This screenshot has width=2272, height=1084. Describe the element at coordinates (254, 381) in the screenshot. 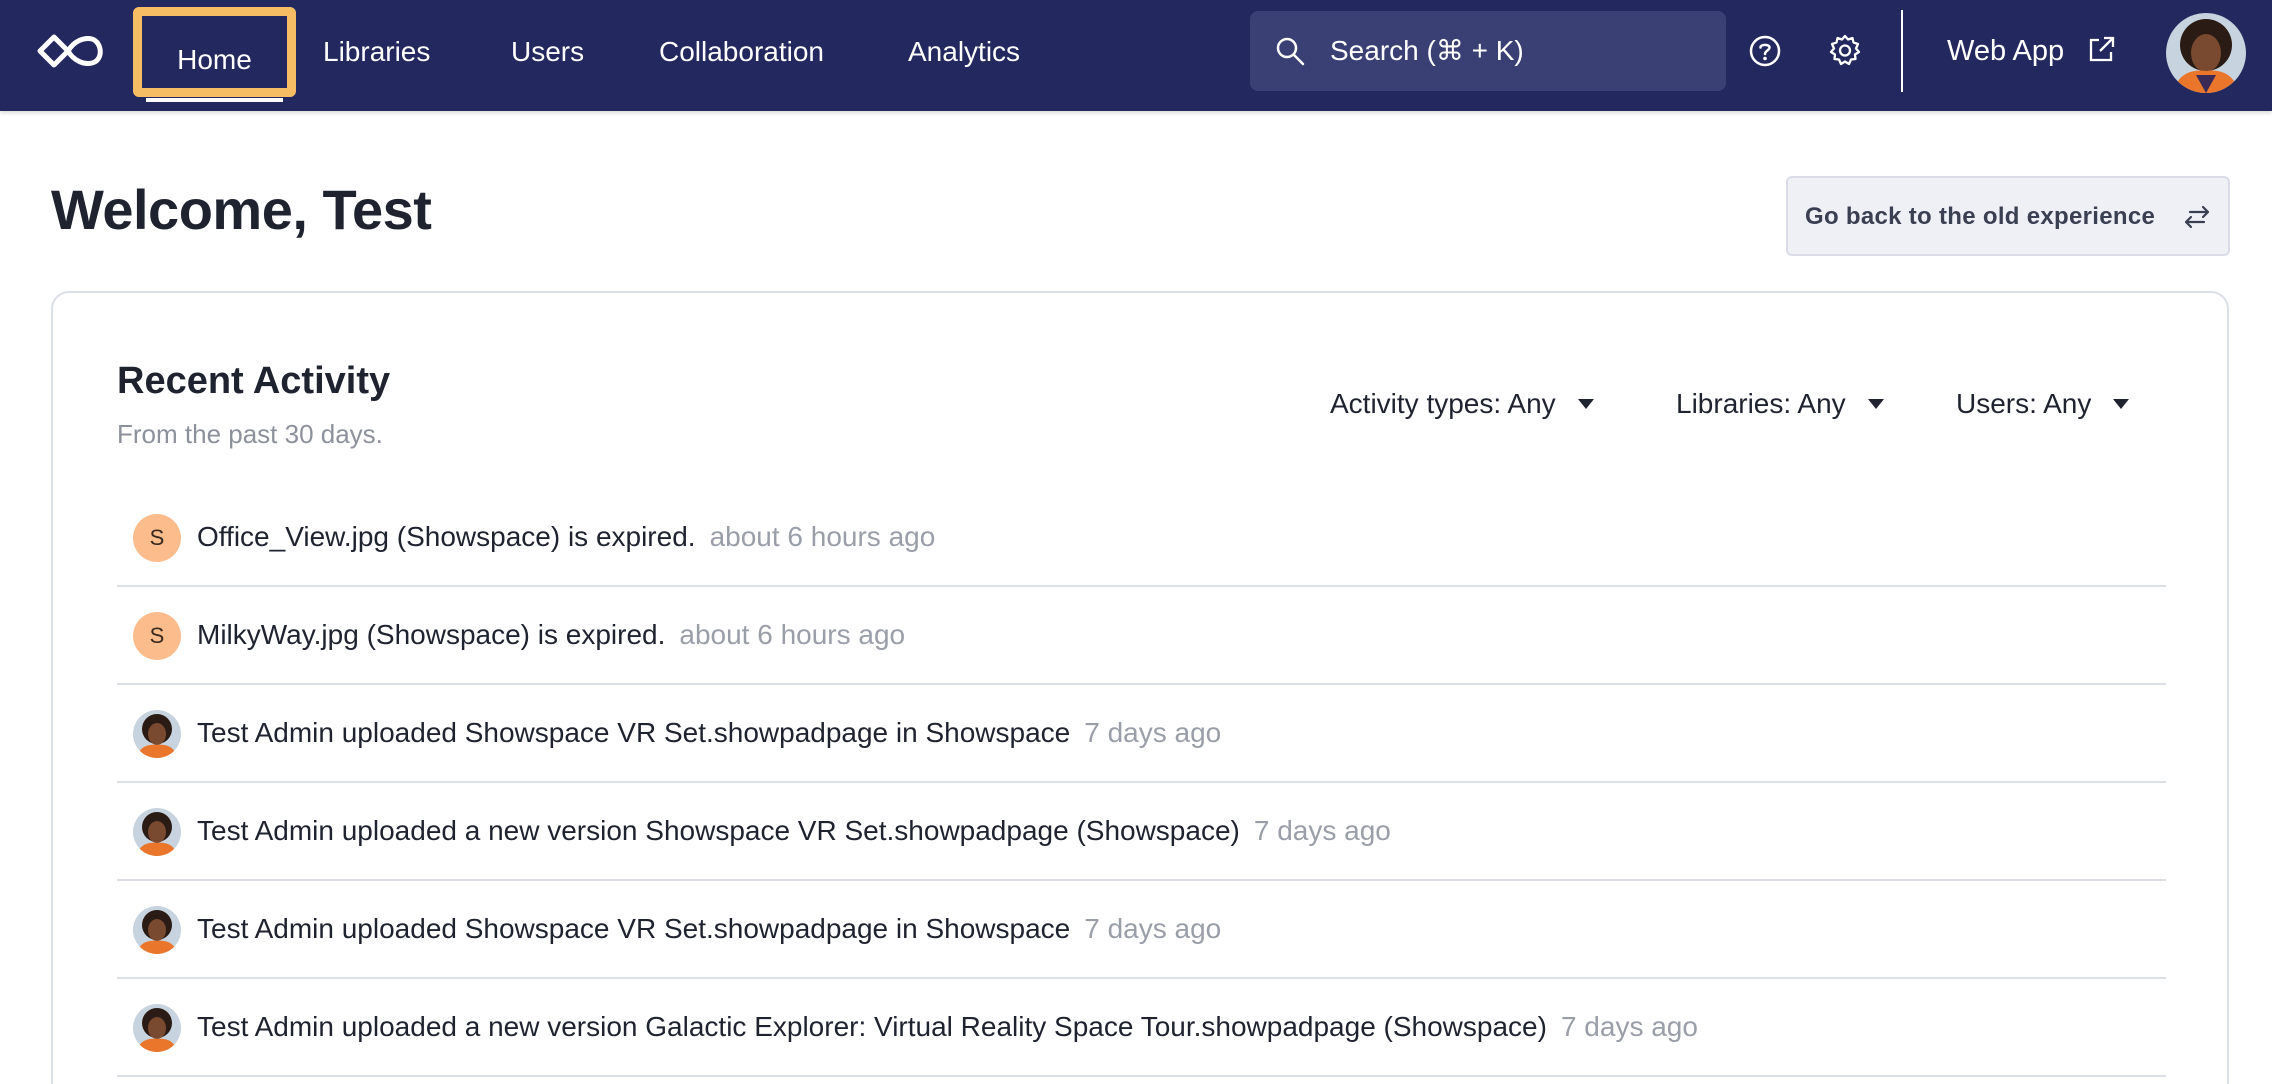

I see `recent-activity-title: Recent Activity` at that location.